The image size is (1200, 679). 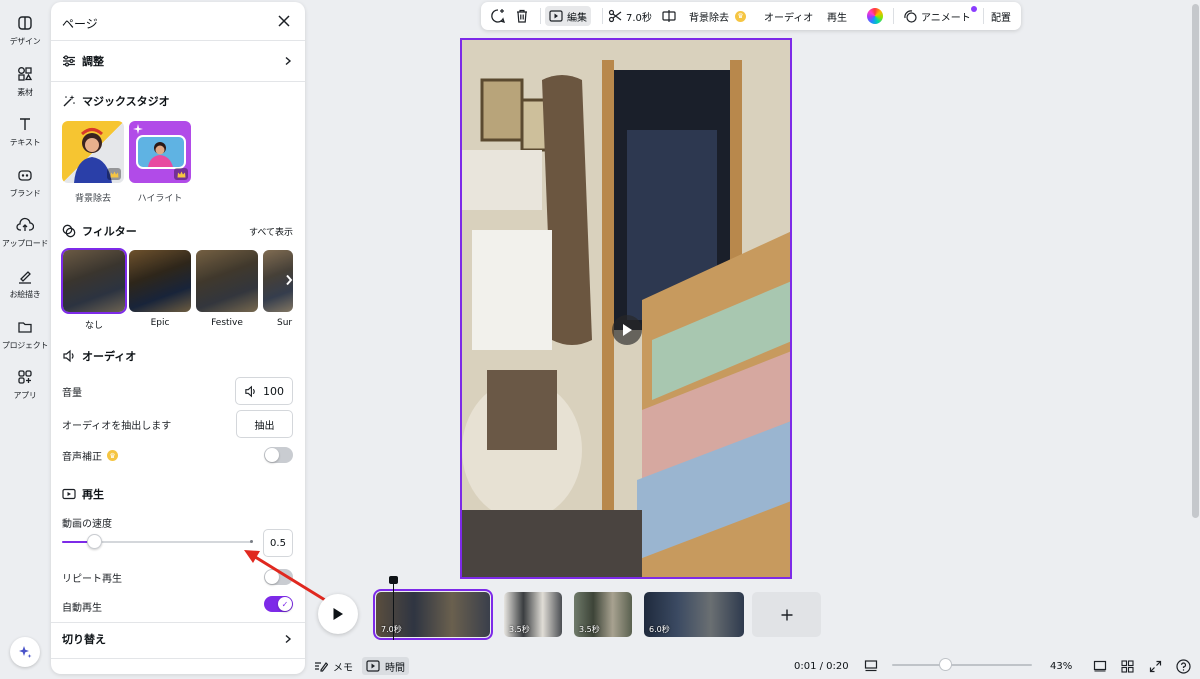 What do you see at coordinates (751, 16) in the screenshot?
I see `top-toolbar: 編集 7.0秒 背景除去 ♛ オーディオ 再生 アニメート 配置` at bounding box center [751, 16].